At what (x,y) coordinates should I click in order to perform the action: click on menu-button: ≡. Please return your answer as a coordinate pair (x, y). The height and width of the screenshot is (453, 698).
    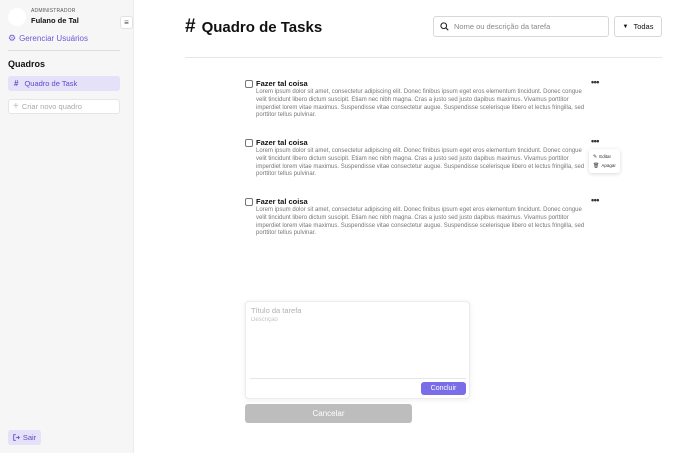
    Looking at the image, I should click on (126, 22).